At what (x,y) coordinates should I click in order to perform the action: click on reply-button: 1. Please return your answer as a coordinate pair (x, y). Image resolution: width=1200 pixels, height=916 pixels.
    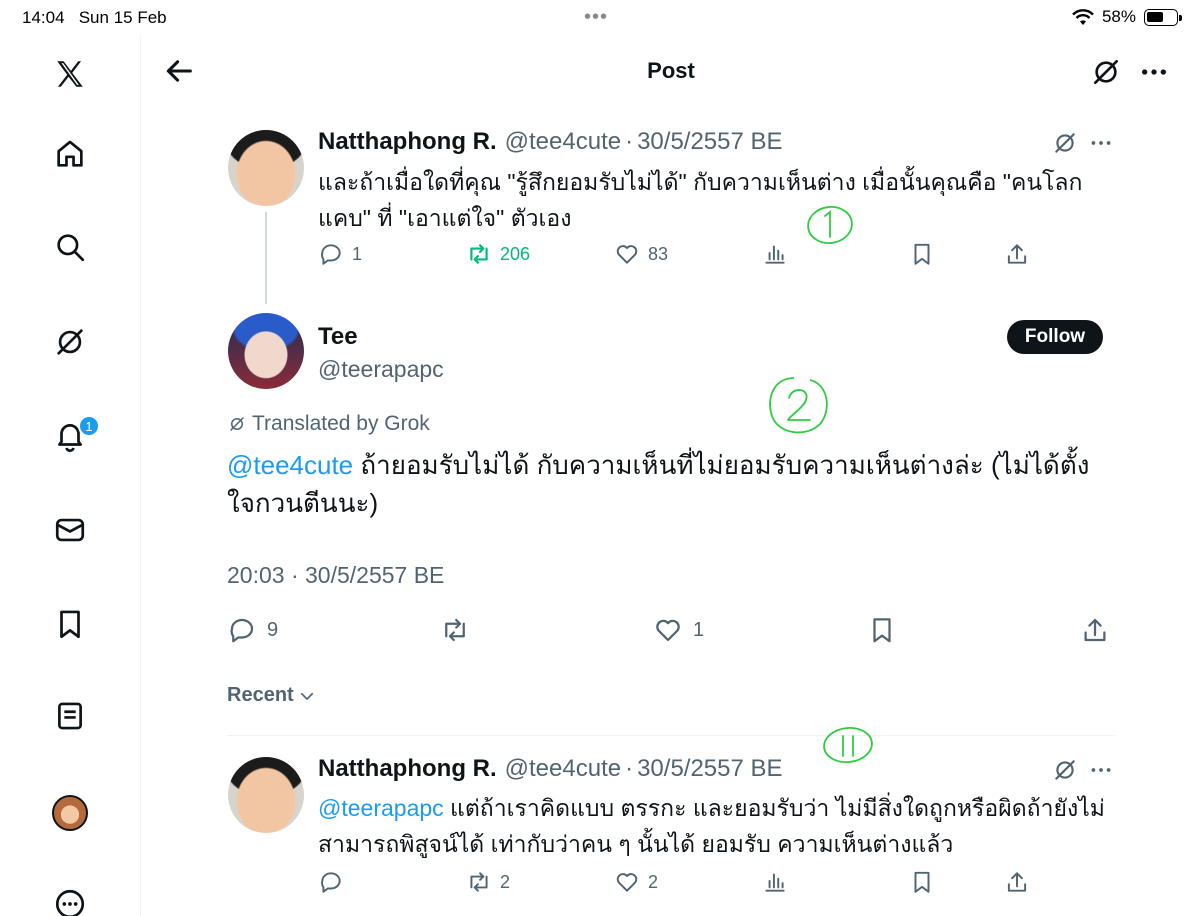
    Looking at the image, I should click on (340, 254).